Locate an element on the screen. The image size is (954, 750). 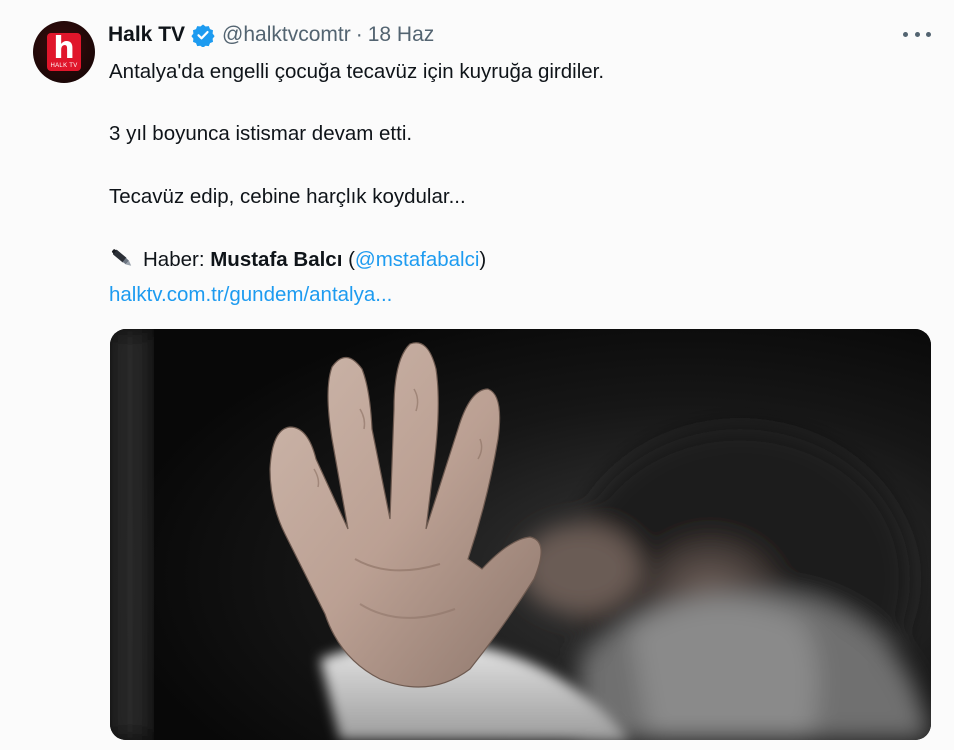
pen-icon is located at coordinates (122, 258).